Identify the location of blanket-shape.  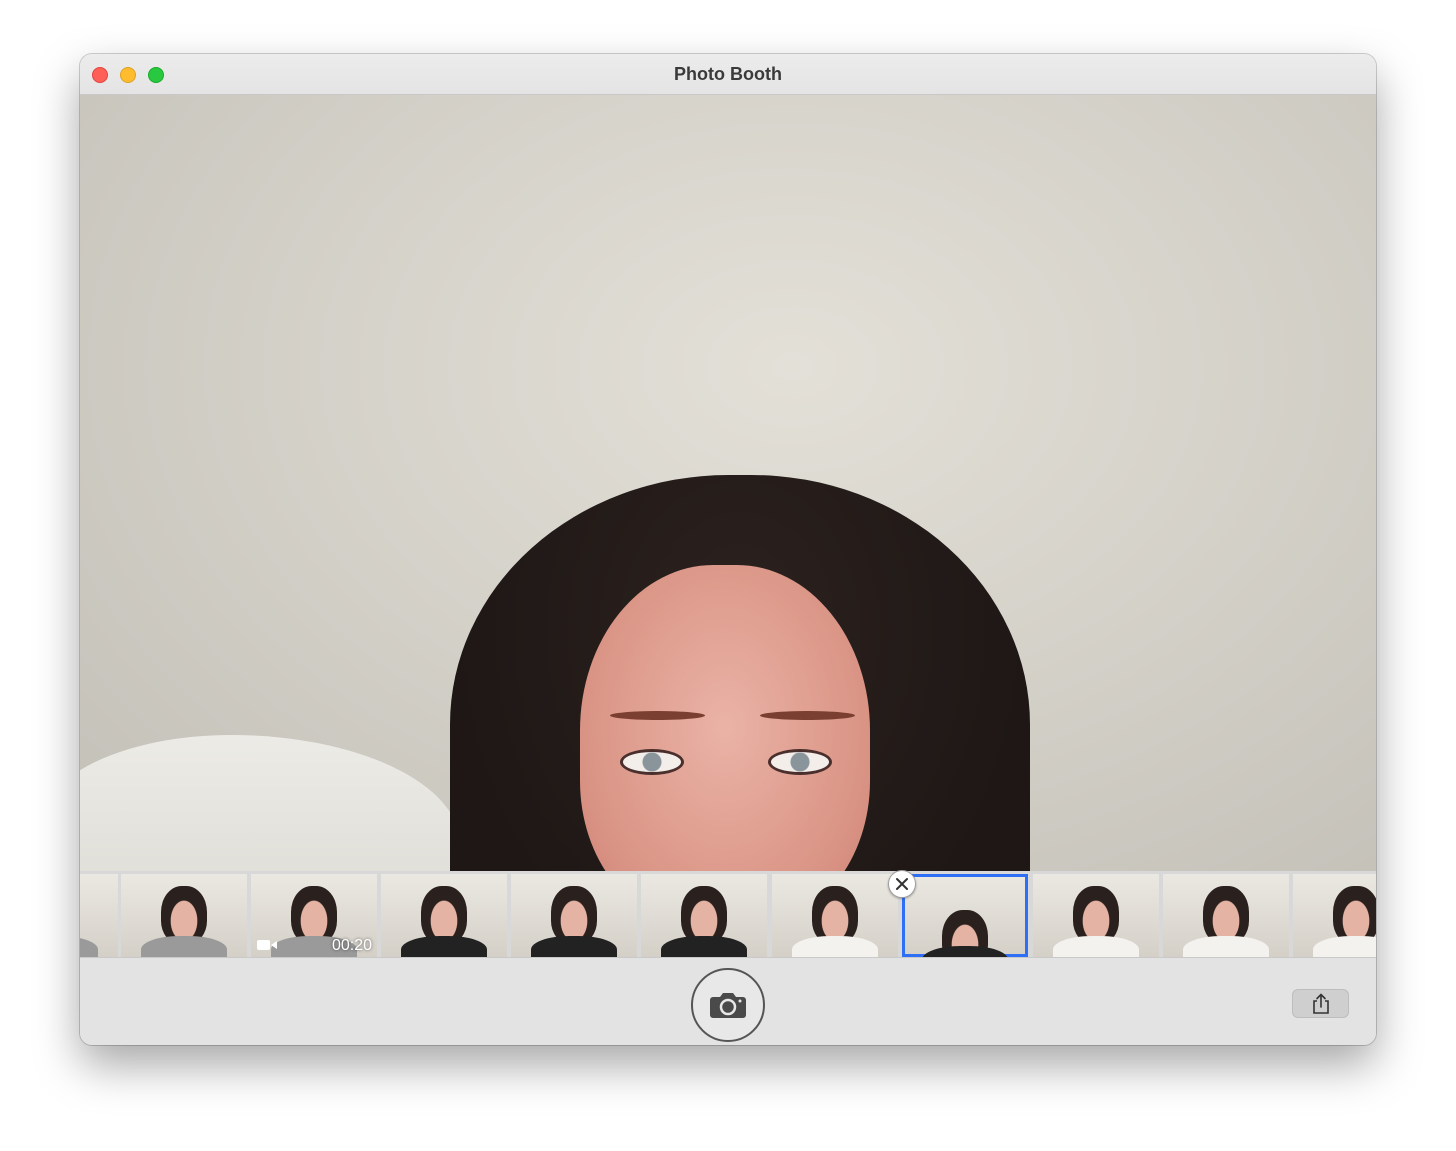
(270, 803).